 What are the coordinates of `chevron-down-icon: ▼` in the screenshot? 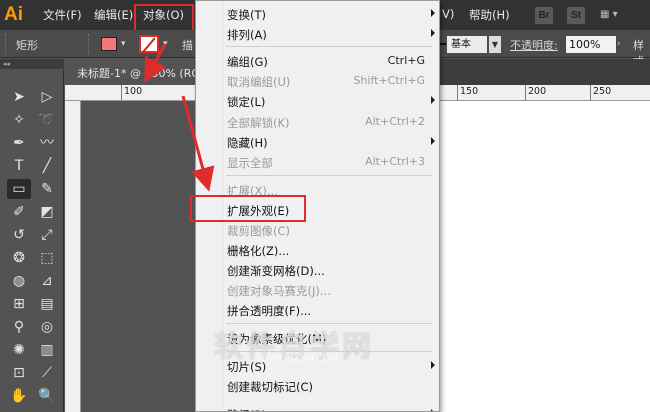 It's located at (495, 44).